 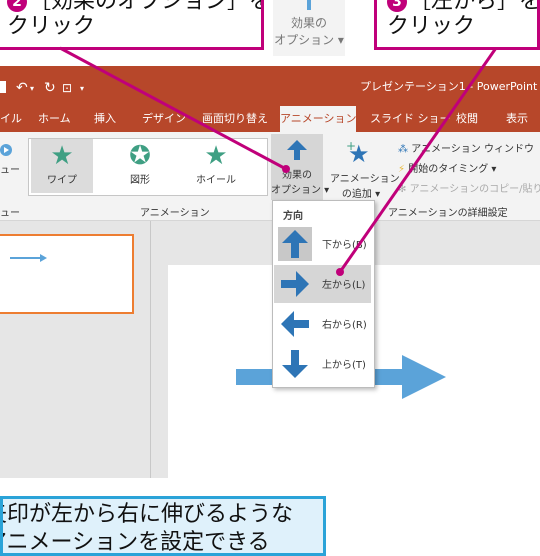 What do you see at coordinates (175, 213) in the screenshot?
I see `animation-group-label: アニメーション` at bounding box center [175, 213].